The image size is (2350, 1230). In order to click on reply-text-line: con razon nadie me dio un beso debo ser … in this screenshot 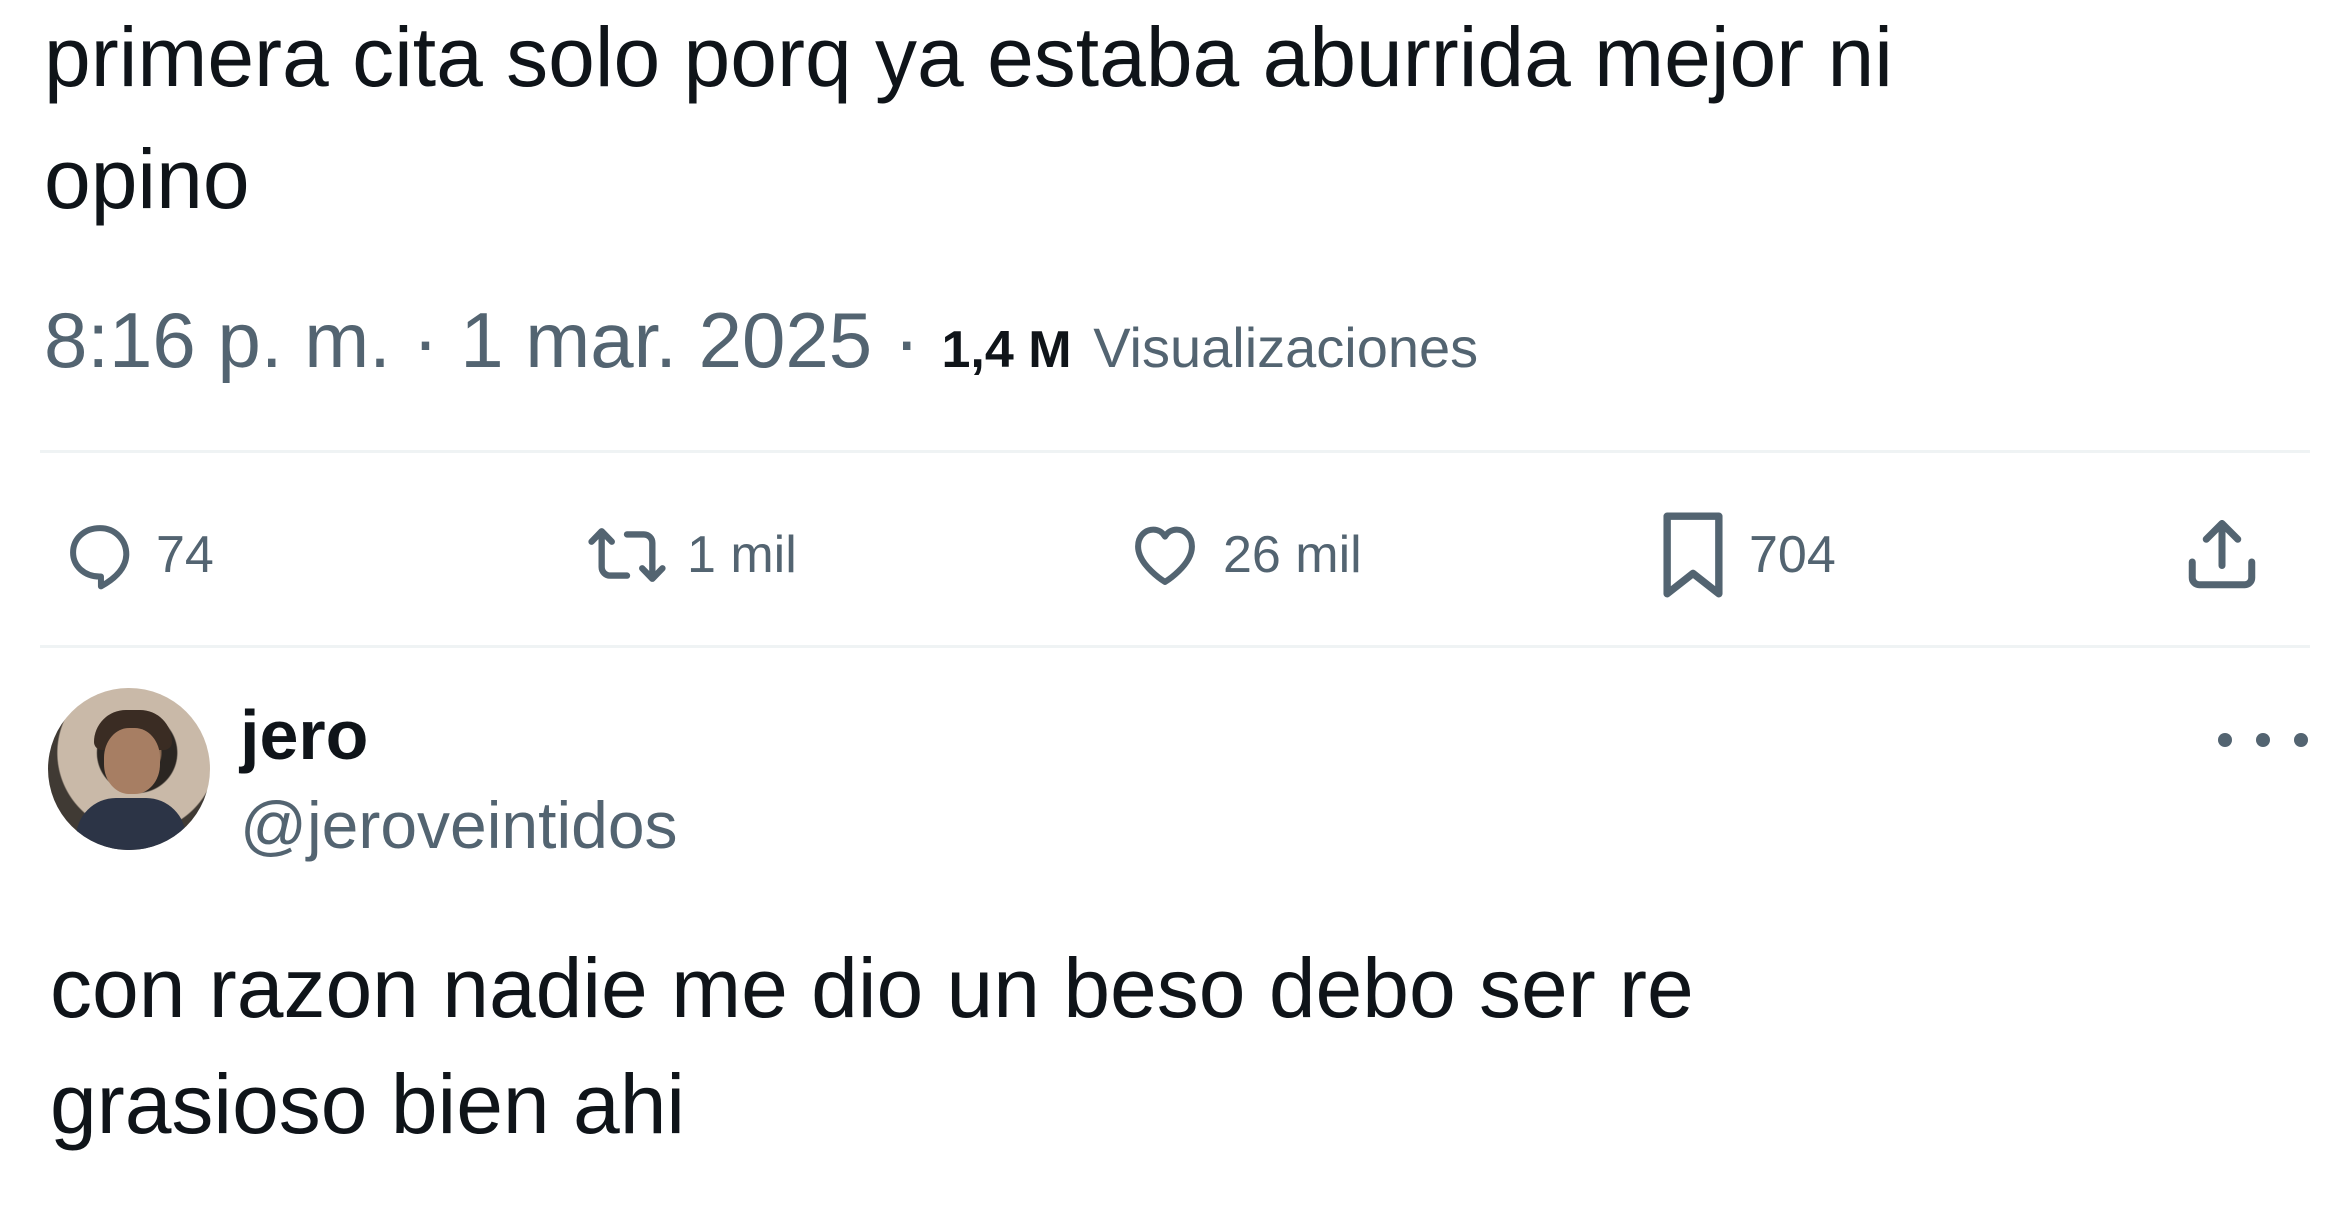, I will do `click(872, 988)`.